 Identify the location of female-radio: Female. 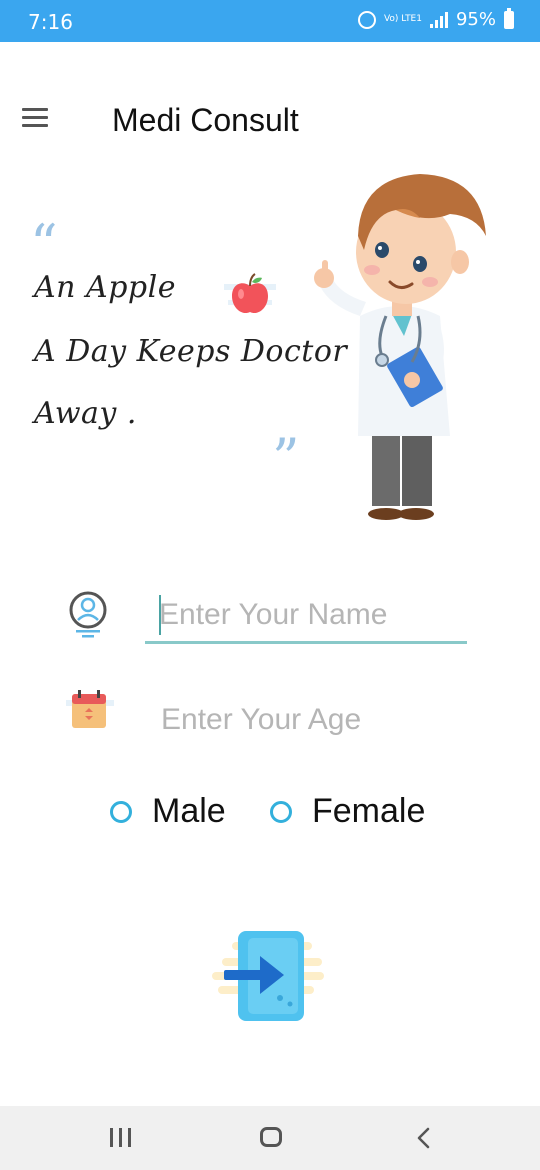
(347, 811).